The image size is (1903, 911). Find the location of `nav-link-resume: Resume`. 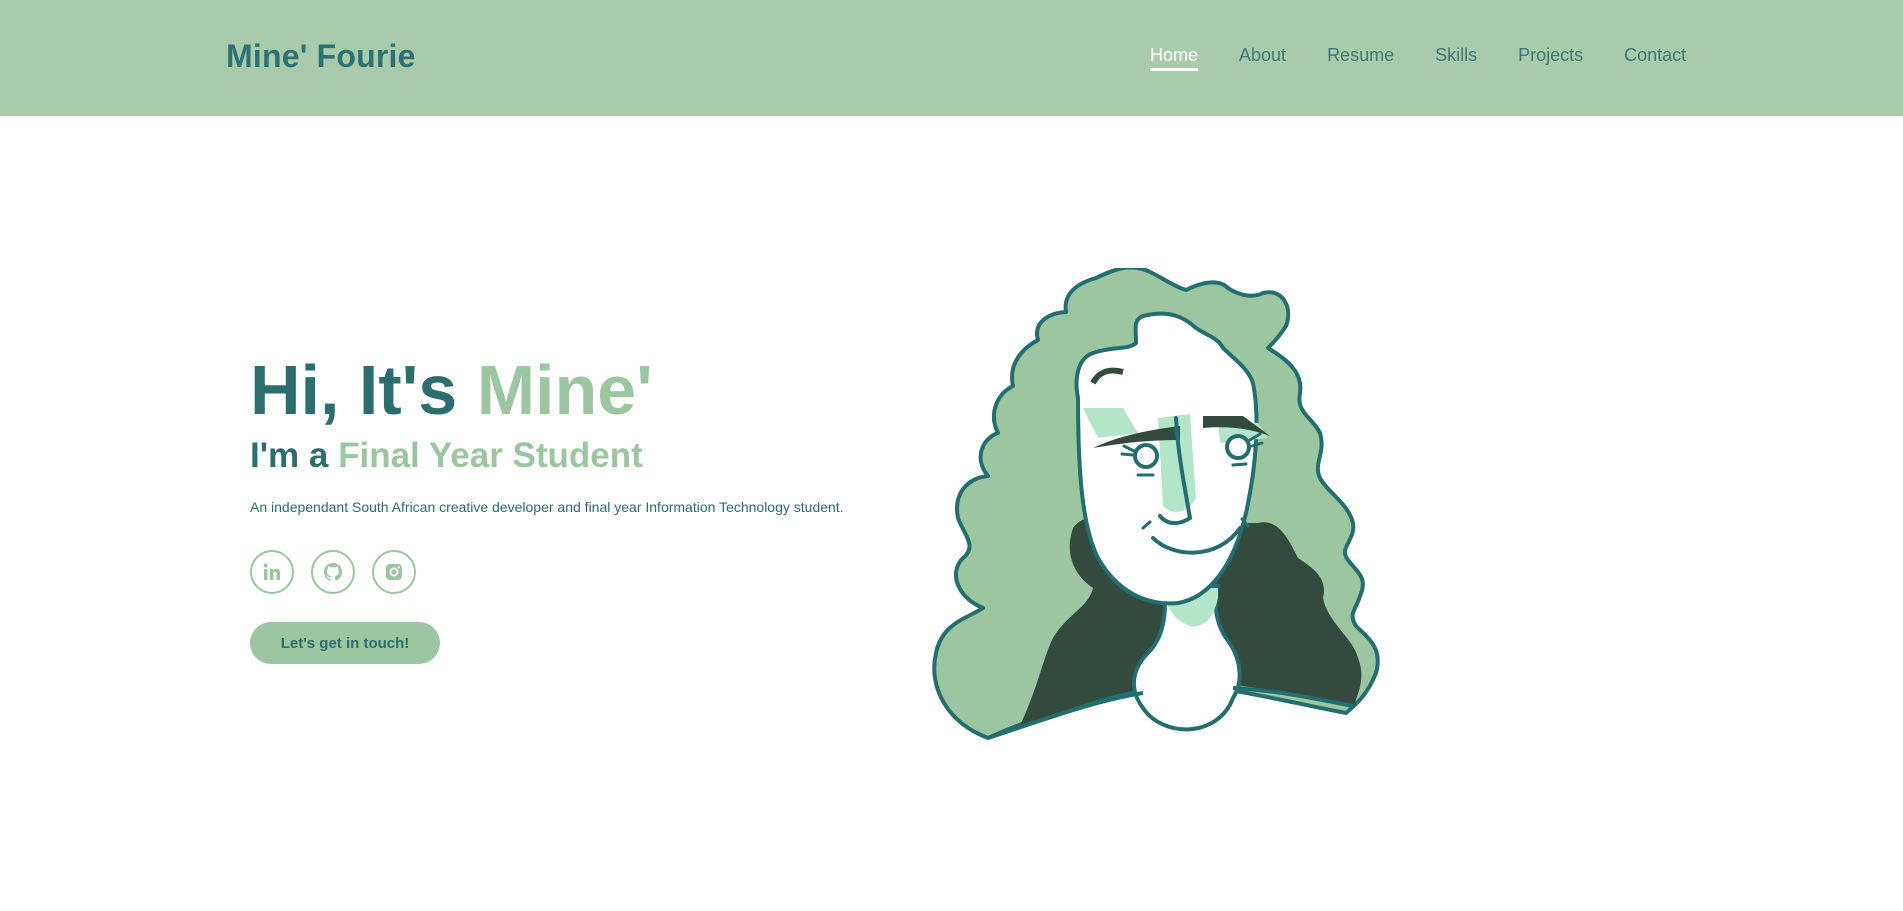

nav-link-resume: Resume is located at coordinates (1360, 55).